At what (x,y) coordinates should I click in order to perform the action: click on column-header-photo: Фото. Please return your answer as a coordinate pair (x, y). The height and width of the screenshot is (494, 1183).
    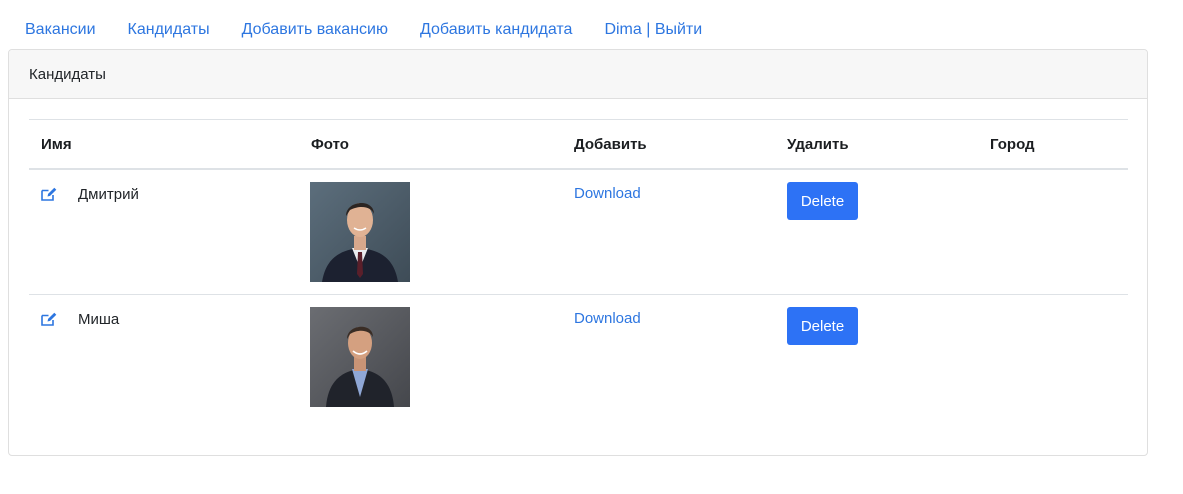
    Looking at the image, I should click on (330, 144).